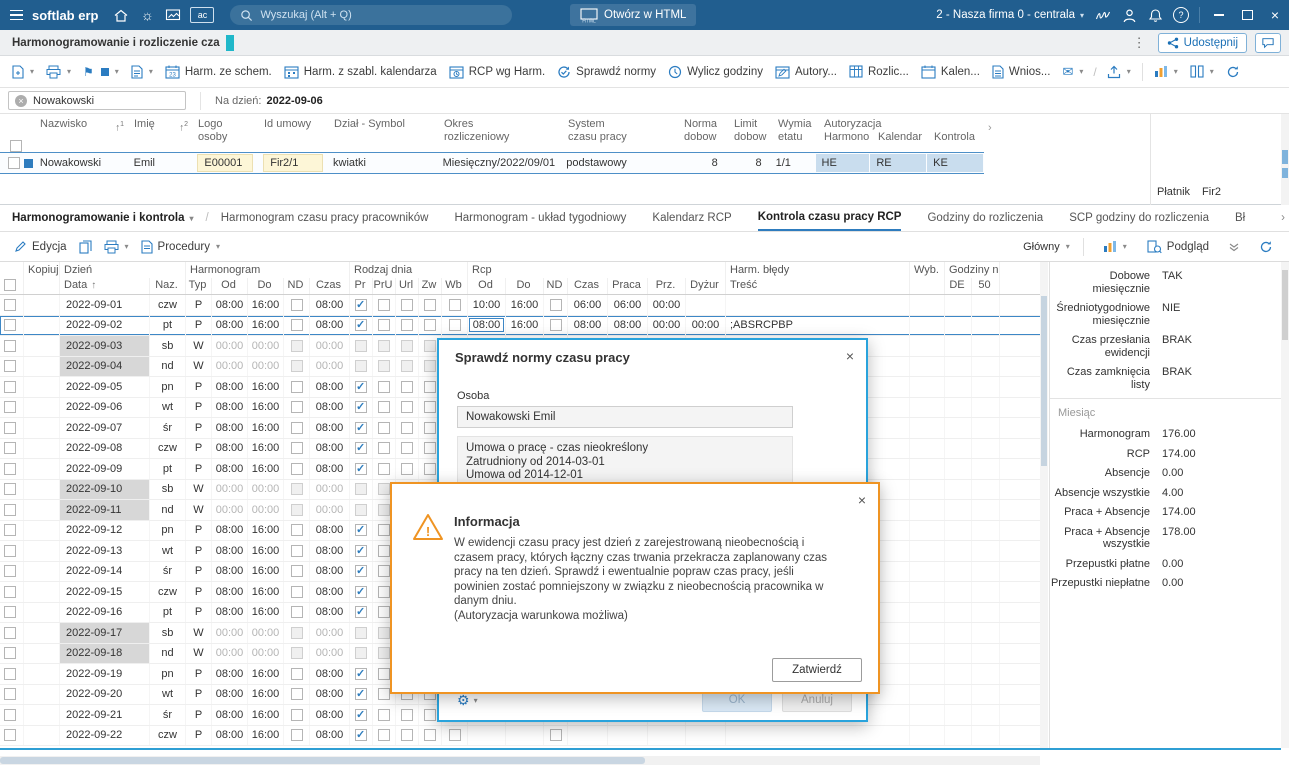 Image resolution: width=1289 pixels, height=775 pixels. What do you see at coordinates (1285, 159) in the screenshot?
I see `scrollbar` at bounding box center [1285, 159].